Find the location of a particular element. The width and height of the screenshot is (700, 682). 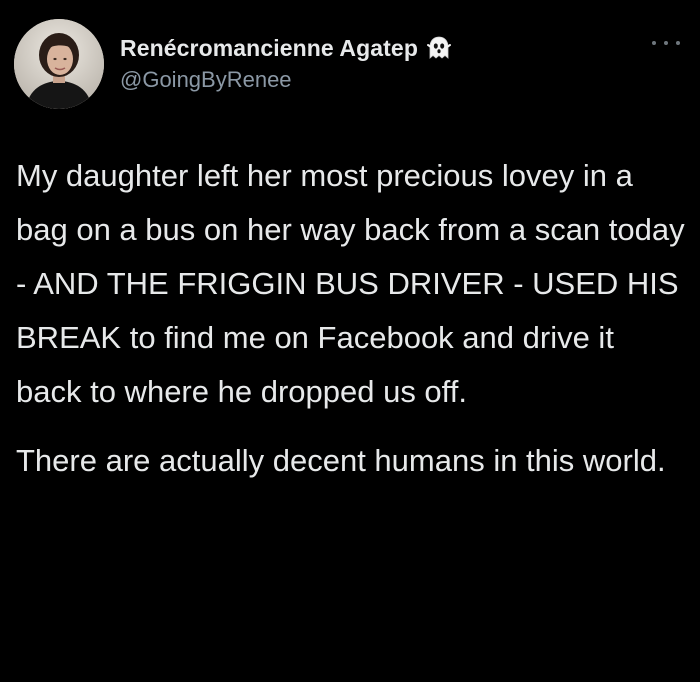

more-options-icon is located at coordinates (666, 43).